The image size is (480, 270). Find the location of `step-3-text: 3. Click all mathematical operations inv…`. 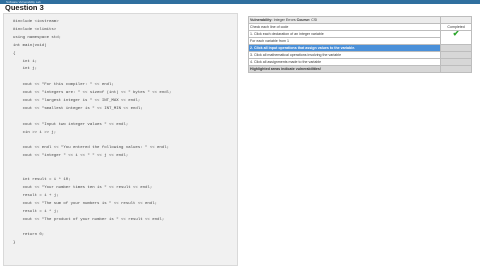

step-3-text: 3. Click all mathematical operations inv… is located at coordinates (344, 55).